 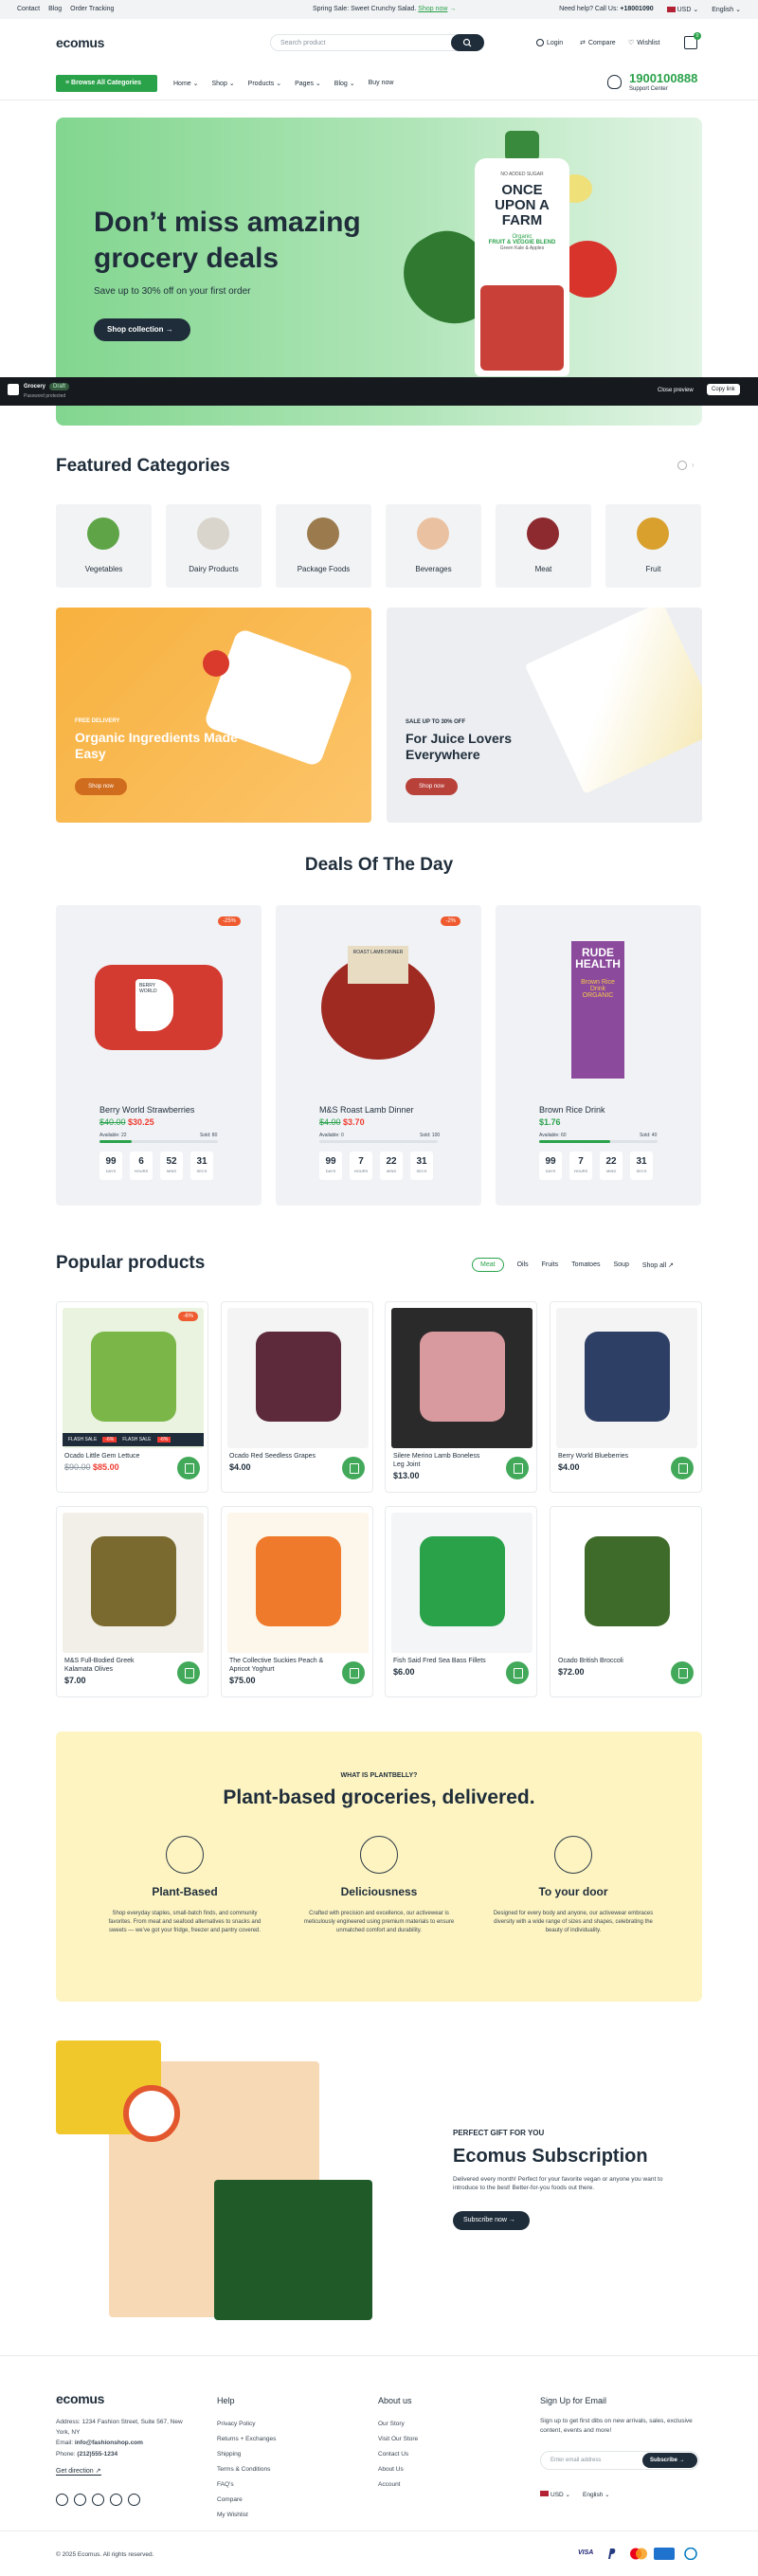 I want to click on instagram-icon, so click(x=98, y=2500).